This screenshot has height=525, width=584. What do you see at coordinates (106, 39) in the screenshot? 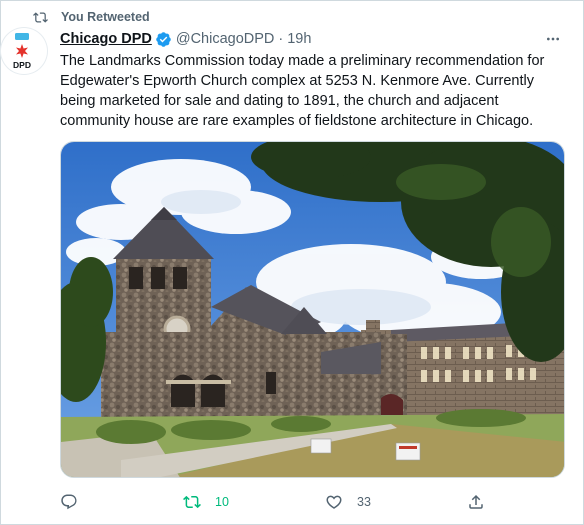
I see `author-display-name: Chicago DPD` at bounding box center [106, 39].